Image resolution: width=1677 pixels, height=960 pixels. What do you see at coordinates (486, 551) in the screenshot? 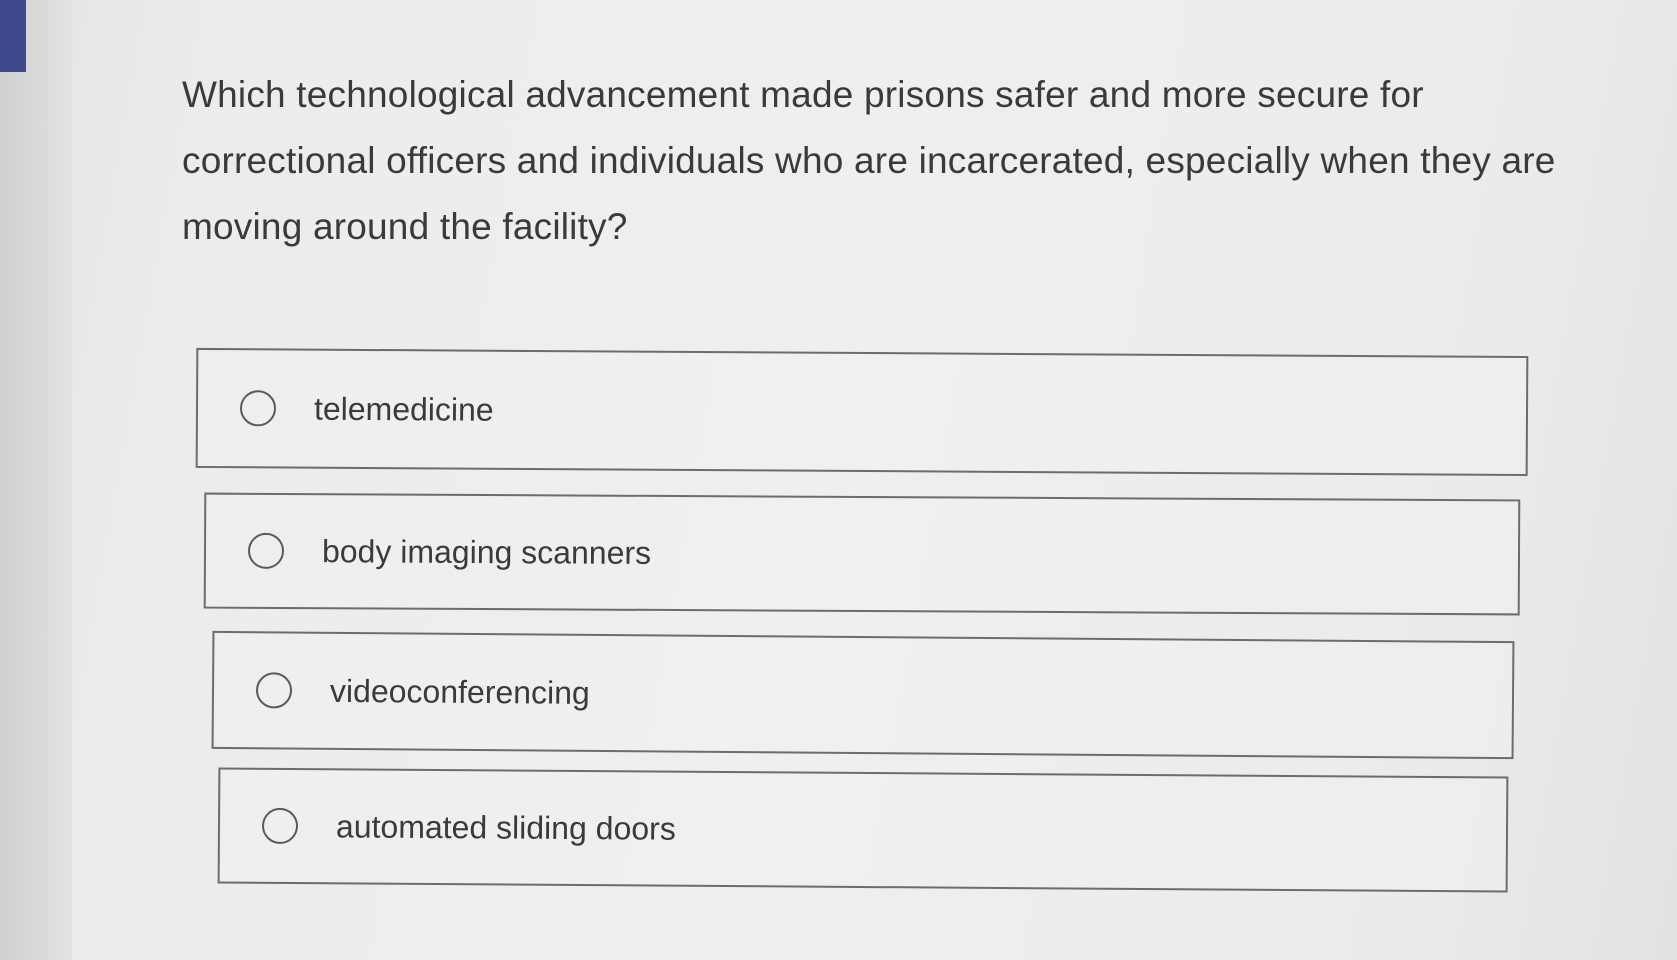
I see `option-label: body imaging scanners` at bounding box center [486, 551].